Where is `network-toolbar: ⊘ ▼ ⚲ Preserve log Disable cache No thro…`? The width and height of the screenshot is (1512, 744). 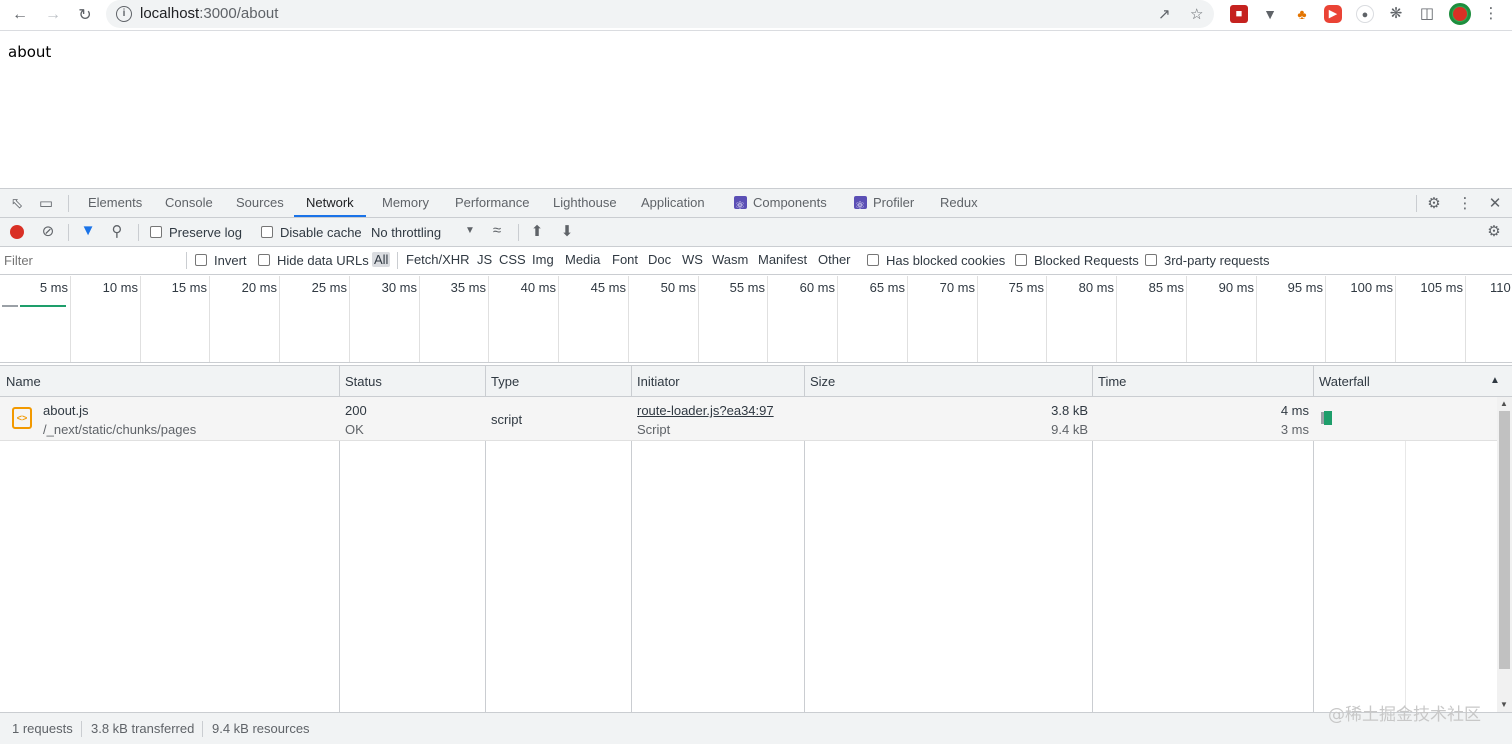 network-toolbar: ⊘ ▼ ⚲ Preserve log Disable cache No thro… is located at coordinates (756, 232).